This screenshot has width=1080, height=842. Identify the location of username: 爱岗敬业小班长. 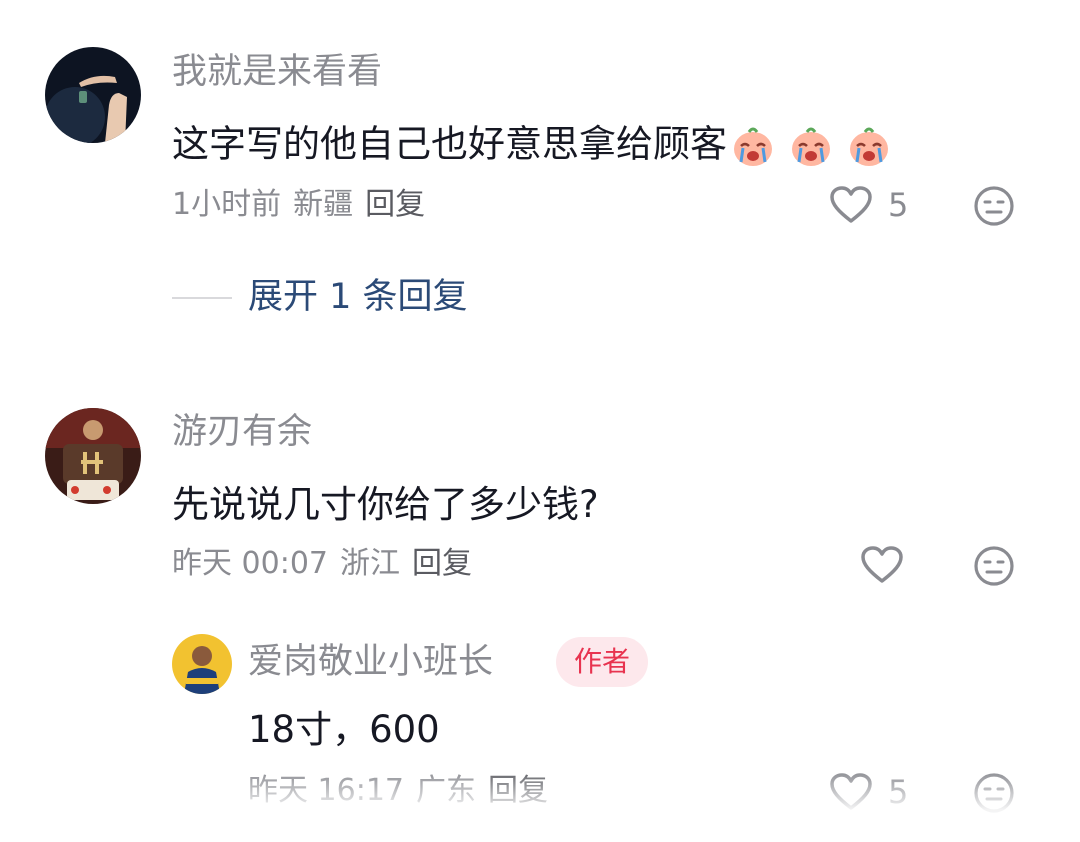
(370, 662).